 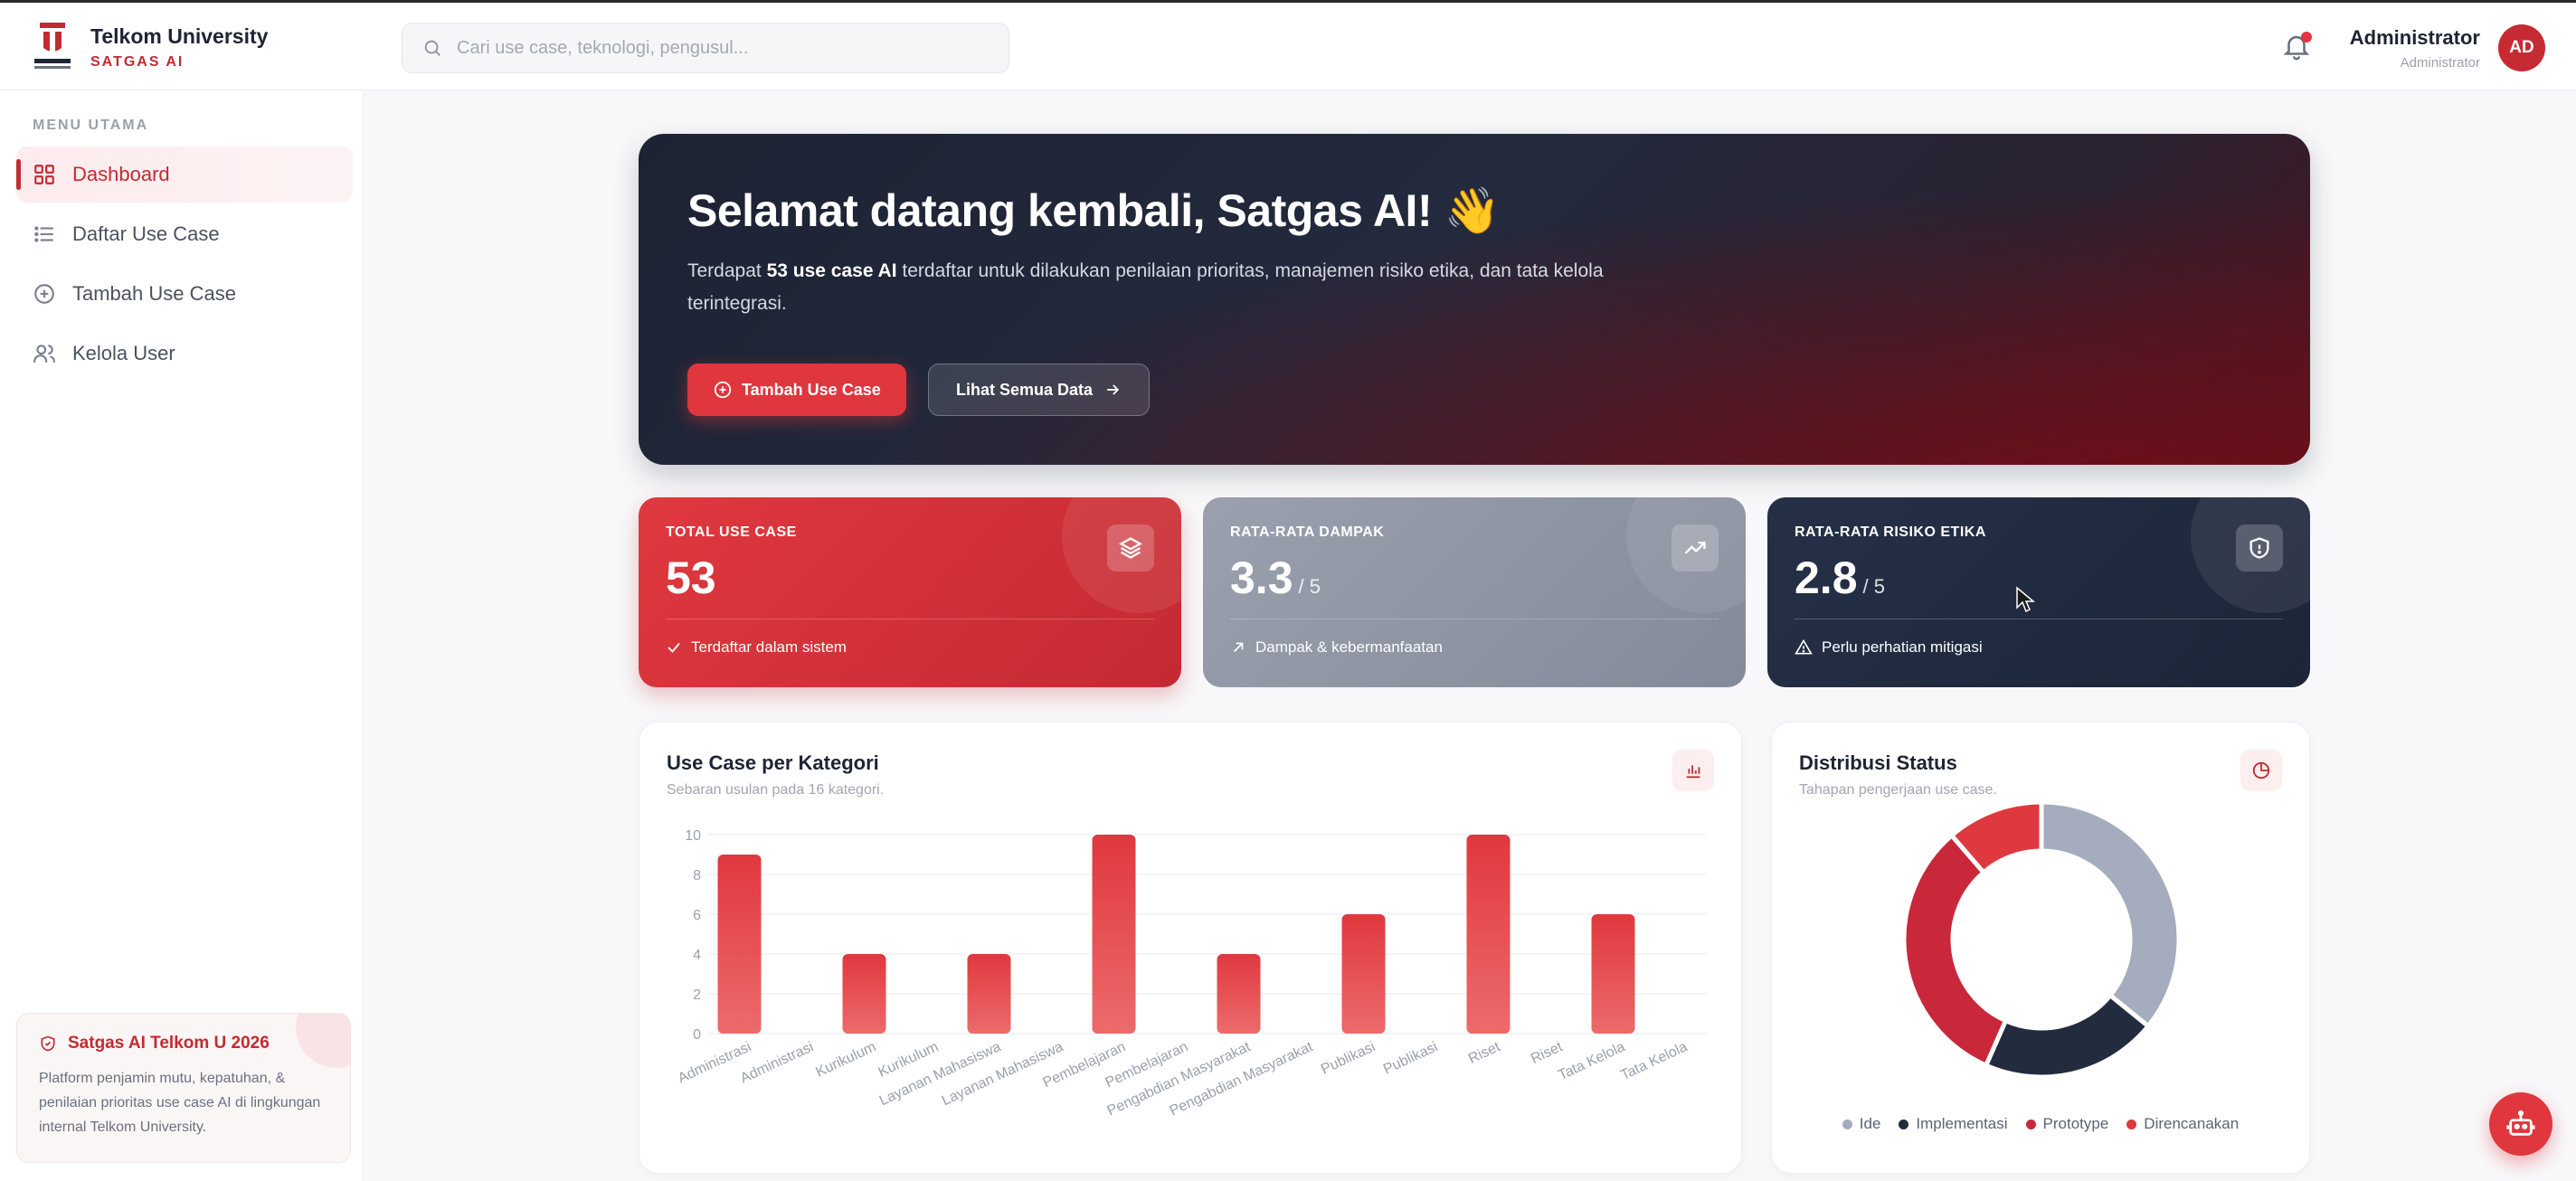 What do you see at coordinates (697, 875) in the screenshot?
I see `y-tick-label: 8` at bounding box center [697, 875].